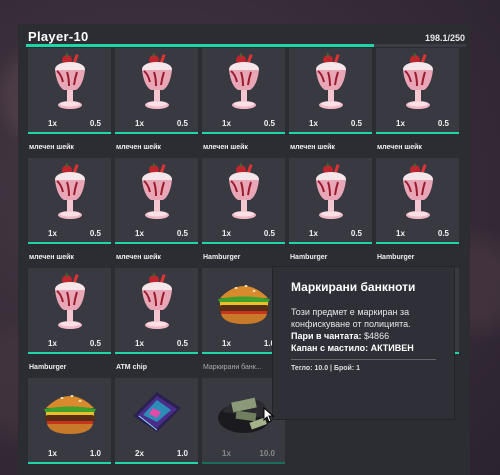 Image resolution: width=500 pixels, height=475 pixels. What do you see at coordinates (326, 336) in the screenshot?
I see `tooltip-cash-label: Пари в чантата:` at bounding box center [326, 336].